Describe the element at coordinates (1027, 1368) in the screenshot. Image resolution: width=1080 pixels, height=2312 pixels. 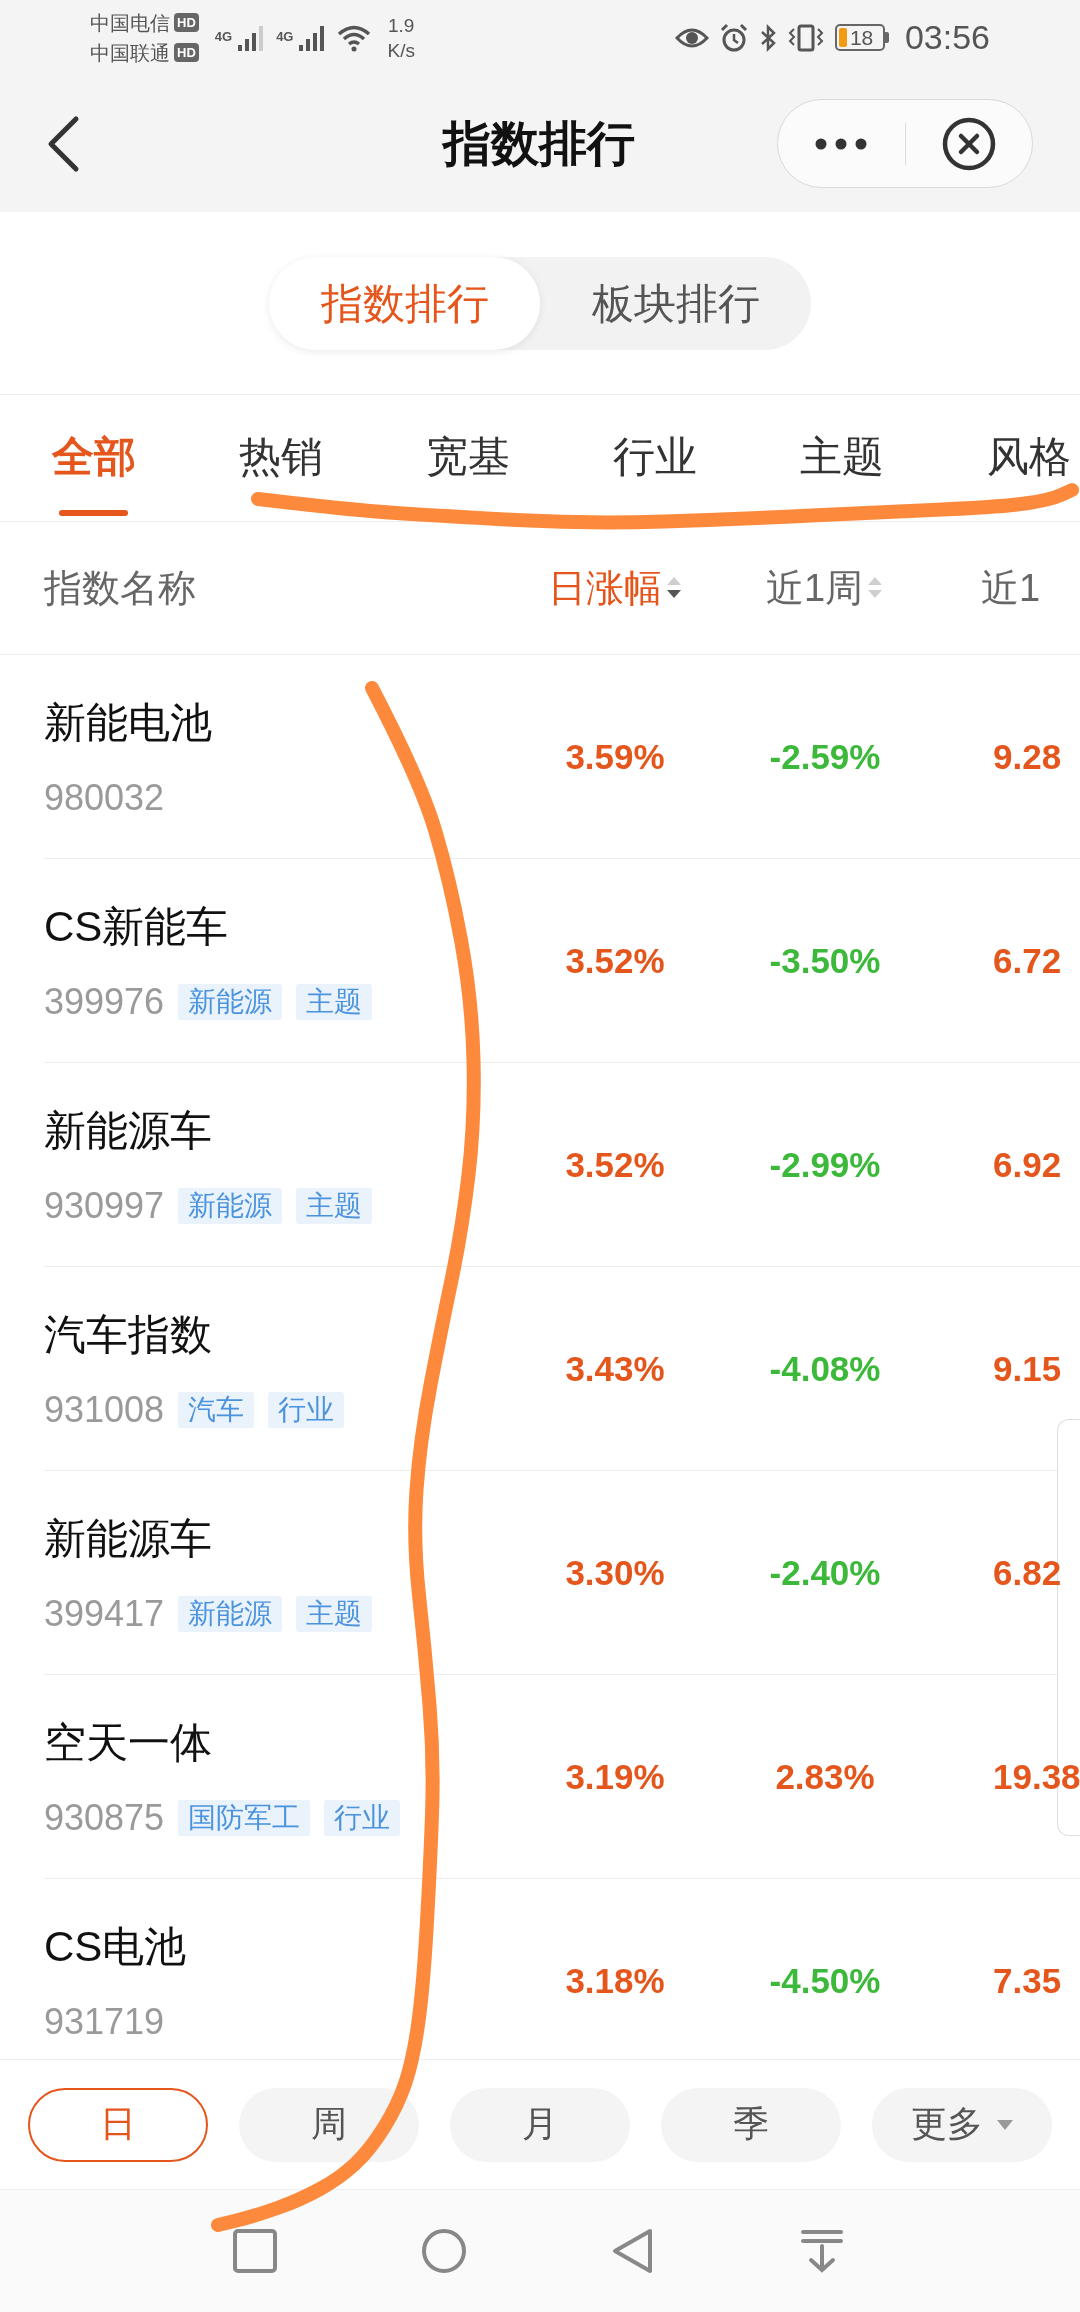
I see `change-value: 9.15` at that location.